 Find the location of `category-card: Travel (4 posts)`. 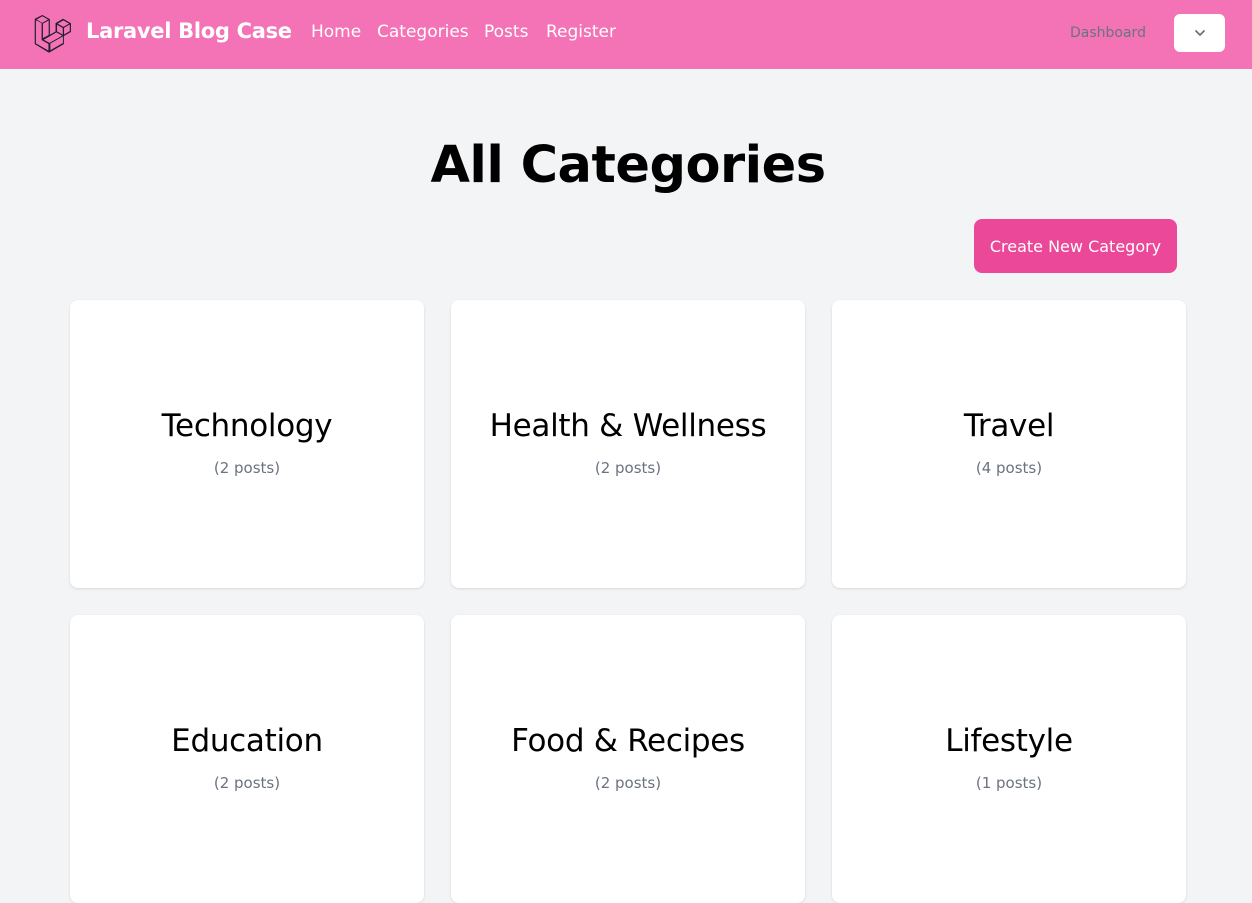

category-card: Travel (4 posts) is located at coordinates (1009, 444).